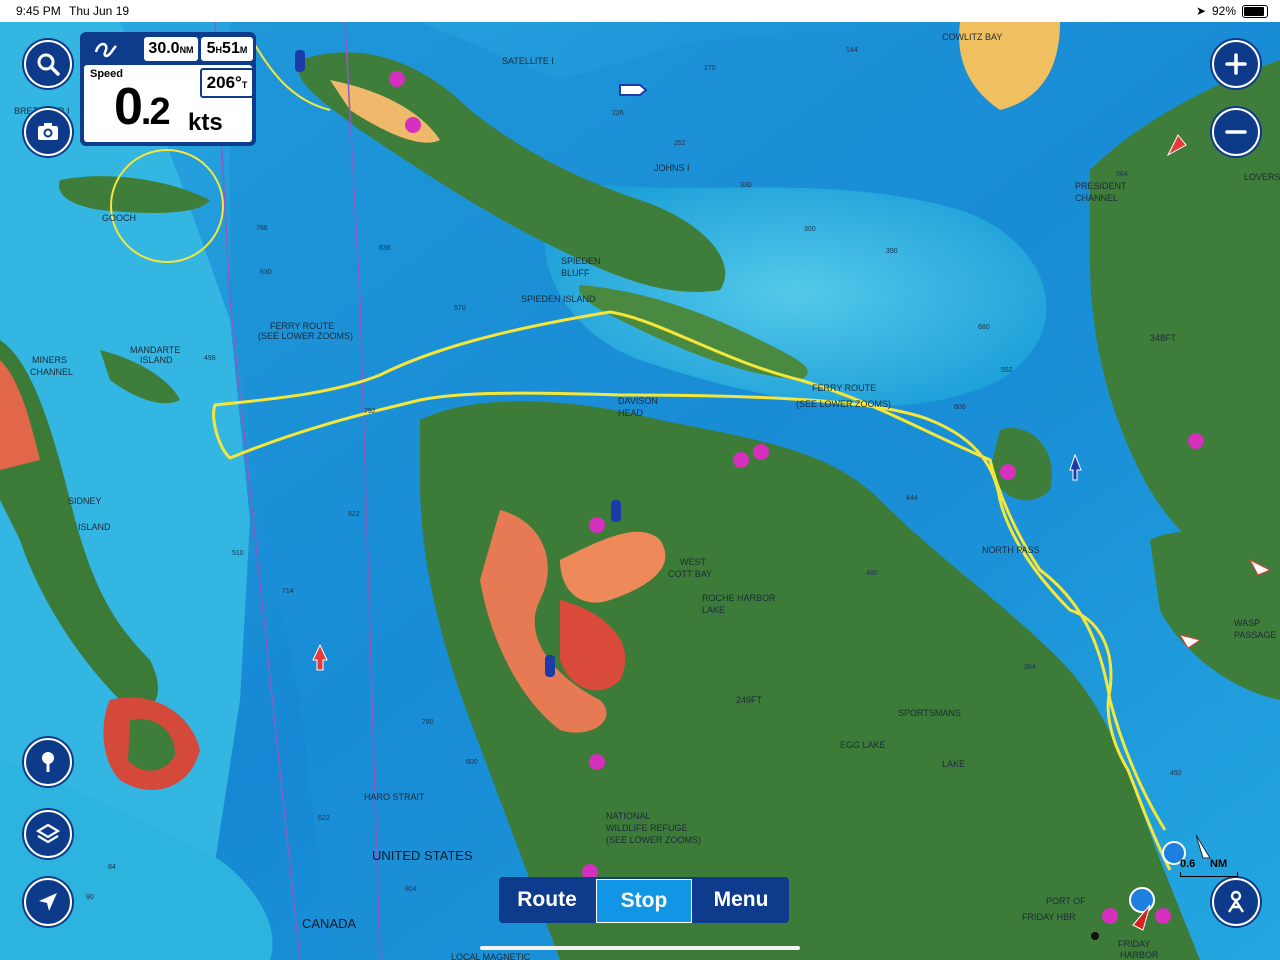 The image size is (1280, 960). I want to click on pin-icon, so click(48, 762).